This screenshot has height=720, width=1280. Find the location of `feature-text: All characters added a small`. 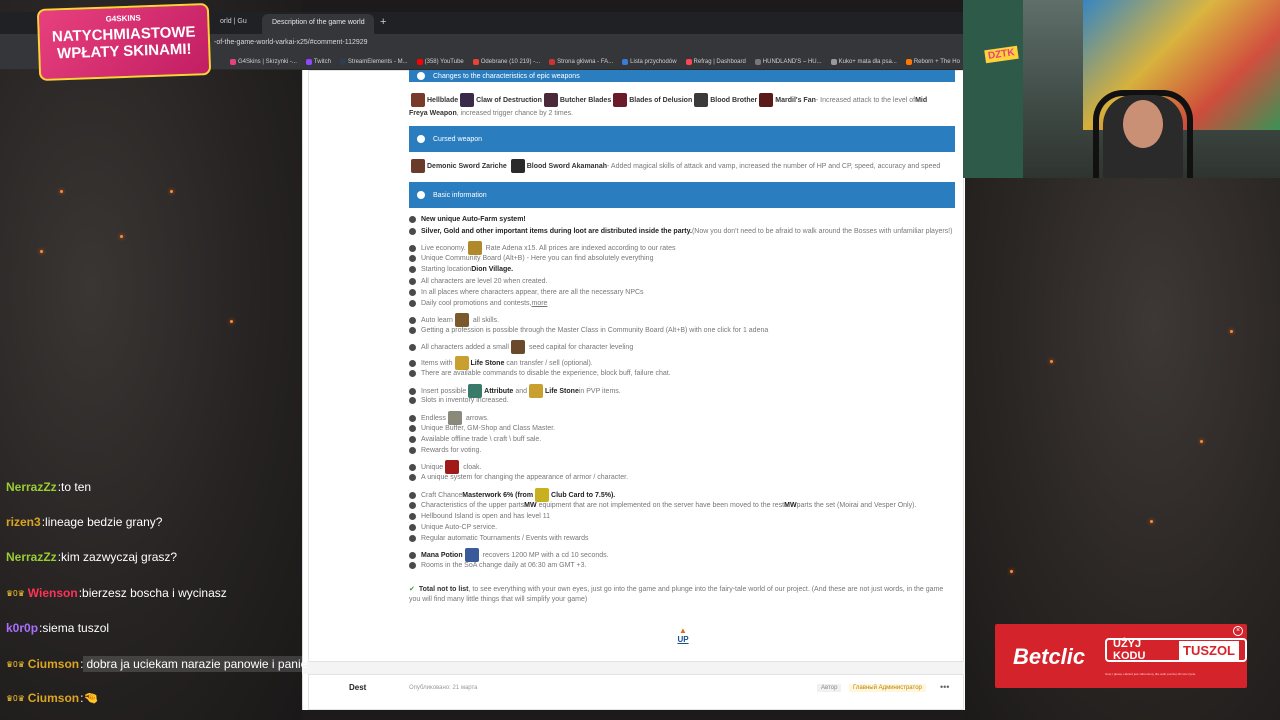

feature-text: All characters added a small is located at coordinates (465, 347).